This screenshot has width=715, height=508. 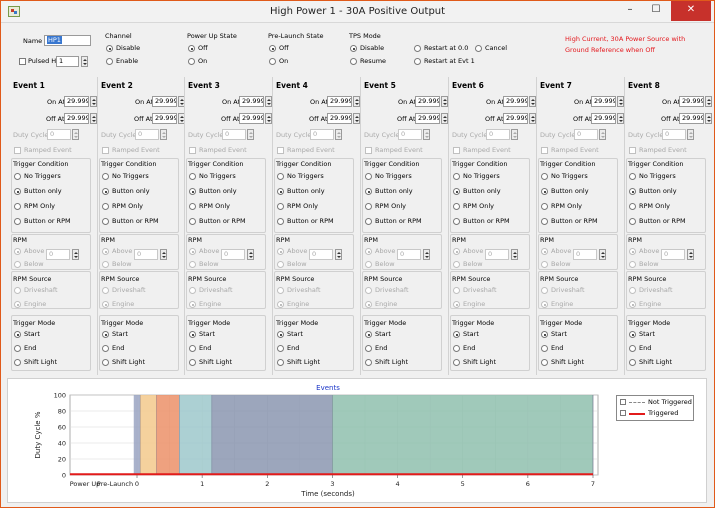 What do you see at coordinates (67, 61) in the screenshot?
I see `pulsed-hz-input: 1` at bounding box center [67, 61].